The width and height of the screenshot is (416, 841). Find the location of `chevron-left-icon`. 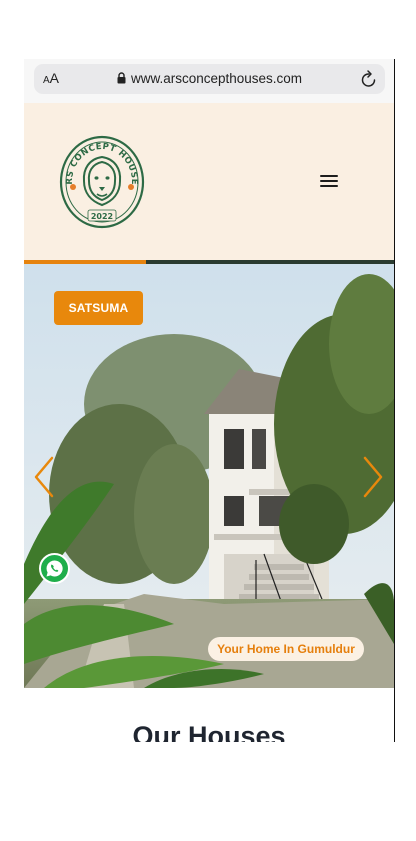

chevron-left-icon is located at coordinates (44, 477).